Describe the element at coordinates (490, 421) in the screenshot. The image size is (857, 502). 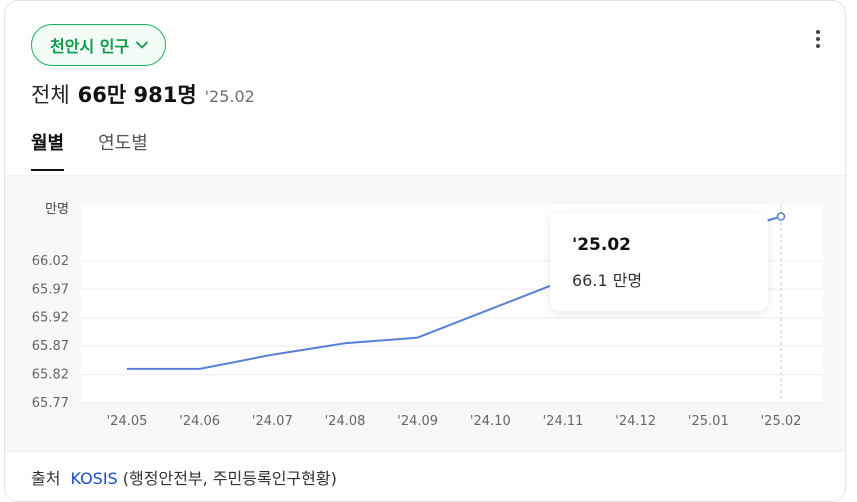
I see `x-tick-label: '24.10` at that location.